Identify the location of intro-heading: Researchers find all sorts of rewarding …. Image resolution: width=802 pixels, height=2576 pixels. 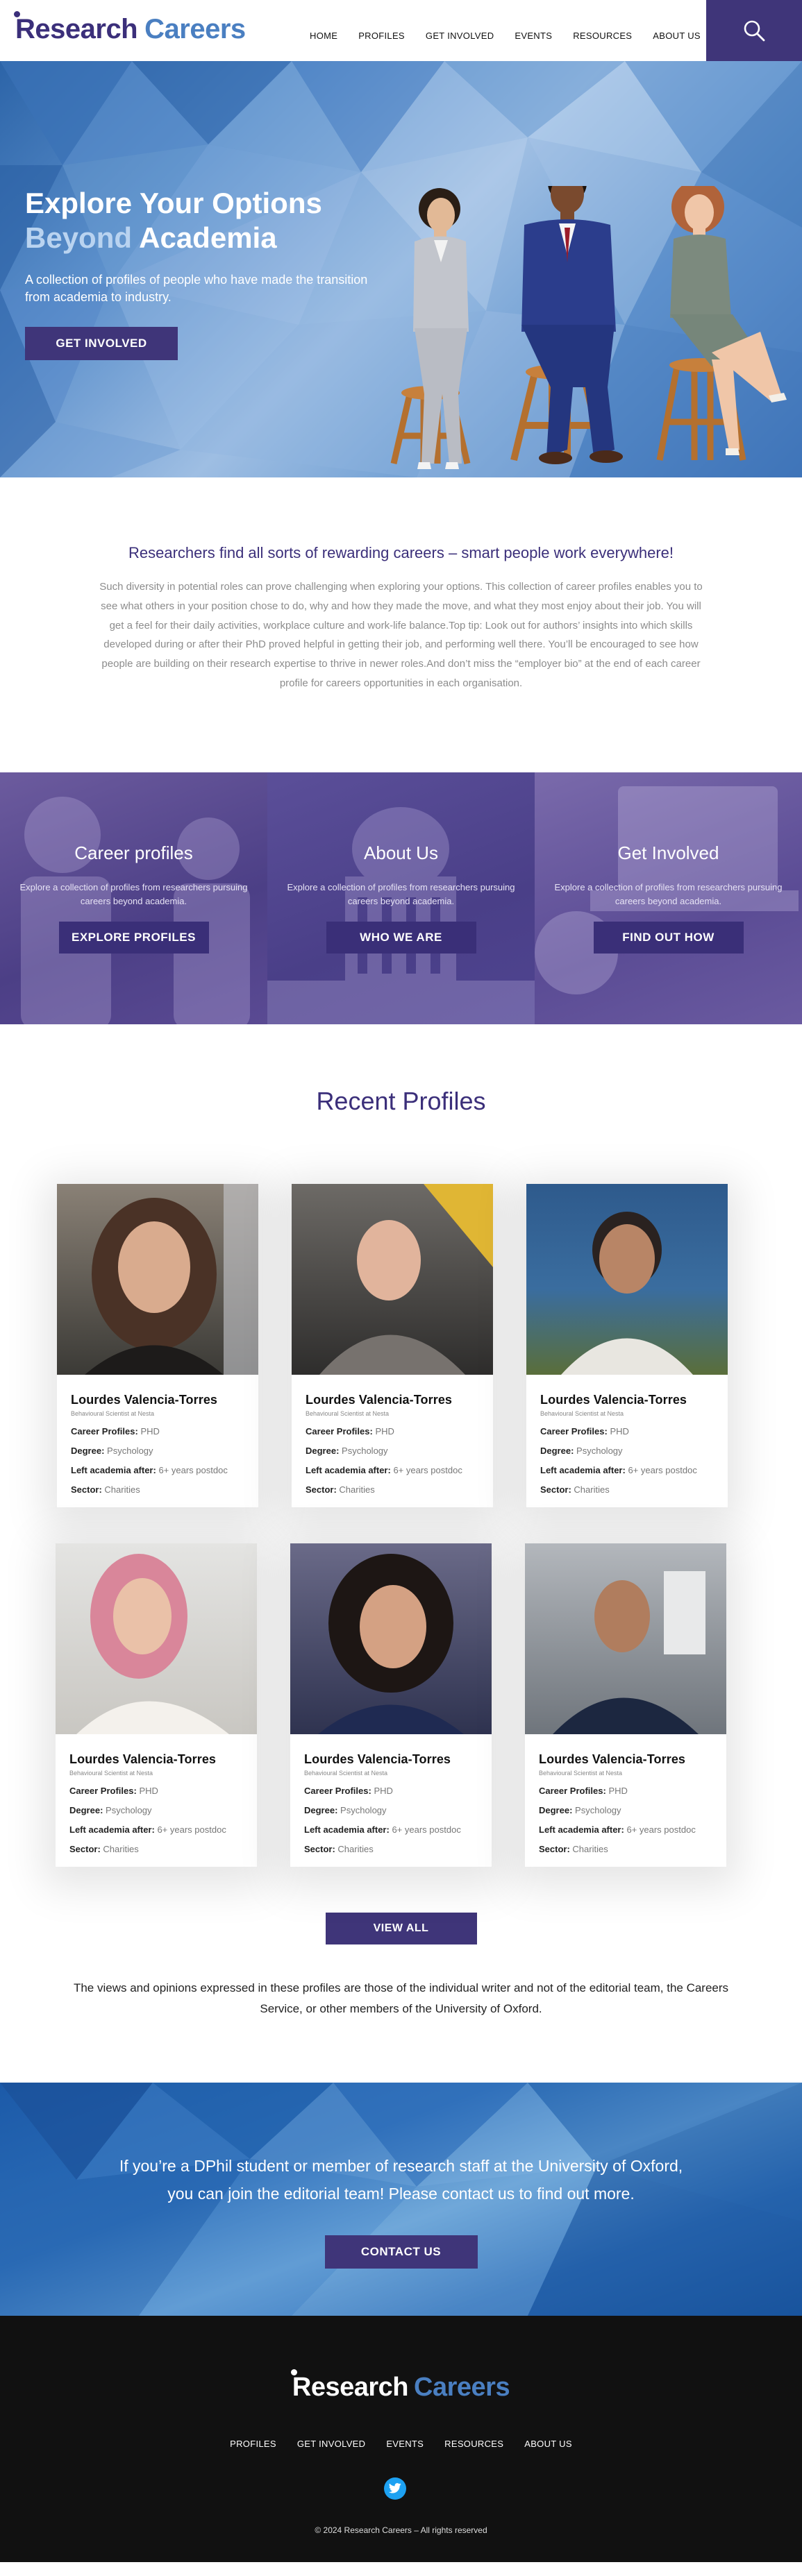
(401, 552).